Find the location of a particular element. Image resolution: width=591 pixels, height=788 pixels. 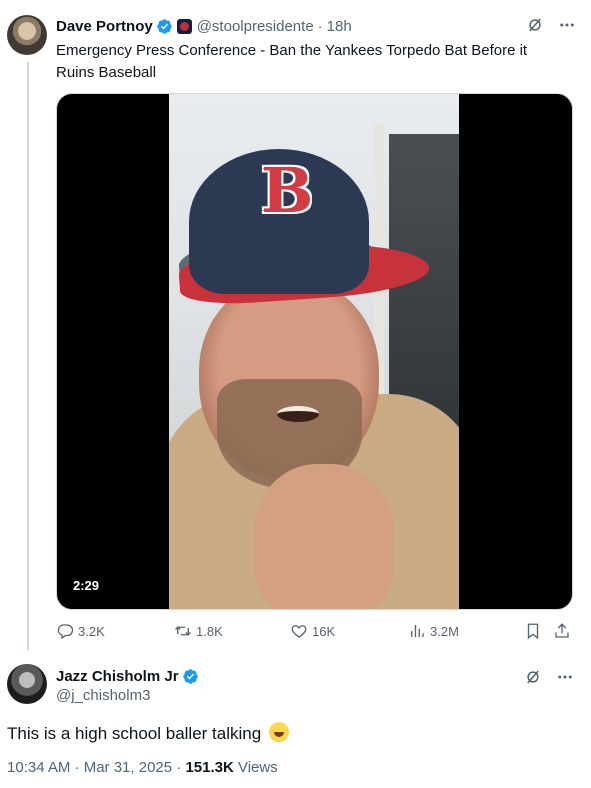

tweet-header: Dave Portnoy @stoolpresidente · 18h is located at coordinates (204, 26).